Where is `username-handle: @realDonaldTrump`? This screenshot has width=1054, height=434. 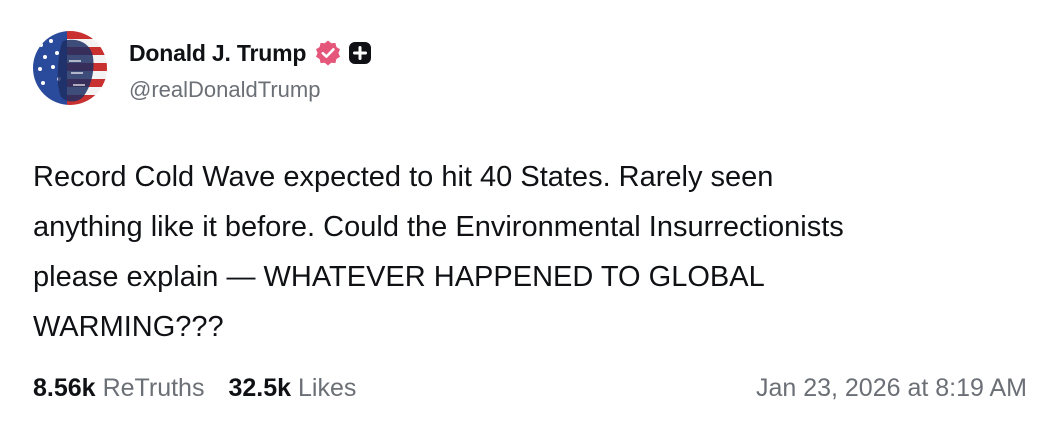 username-handle: @realDonaldTrump is located at coordinates (224, 90).